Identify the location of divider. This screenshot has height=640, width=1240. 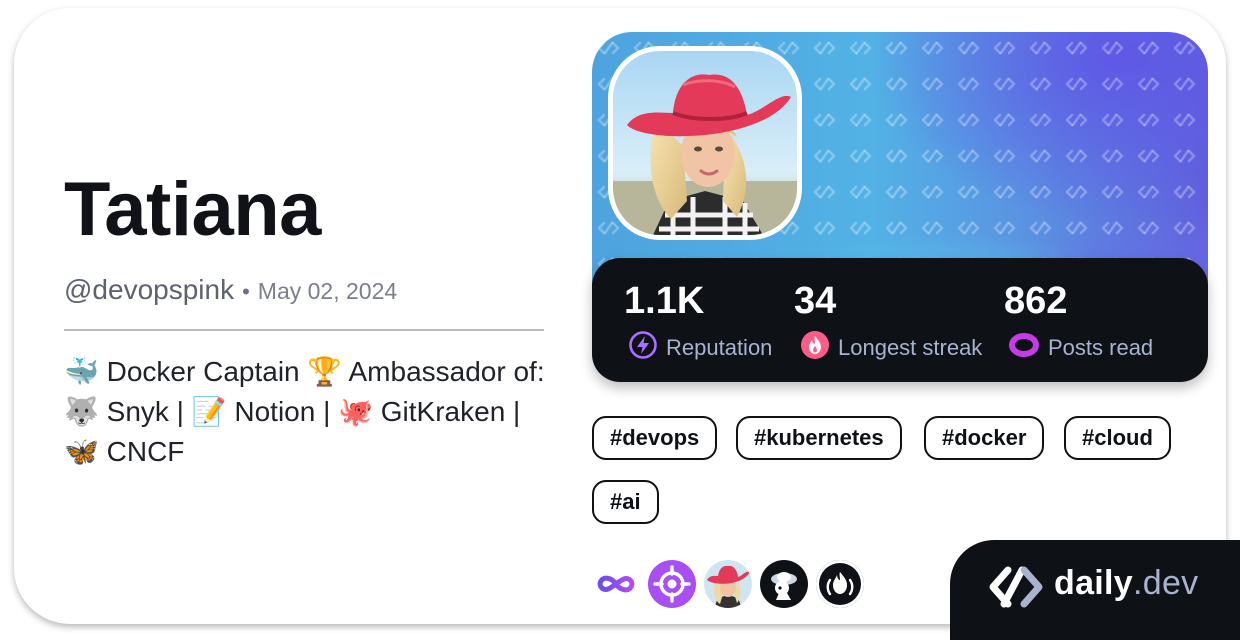
(304, 330).